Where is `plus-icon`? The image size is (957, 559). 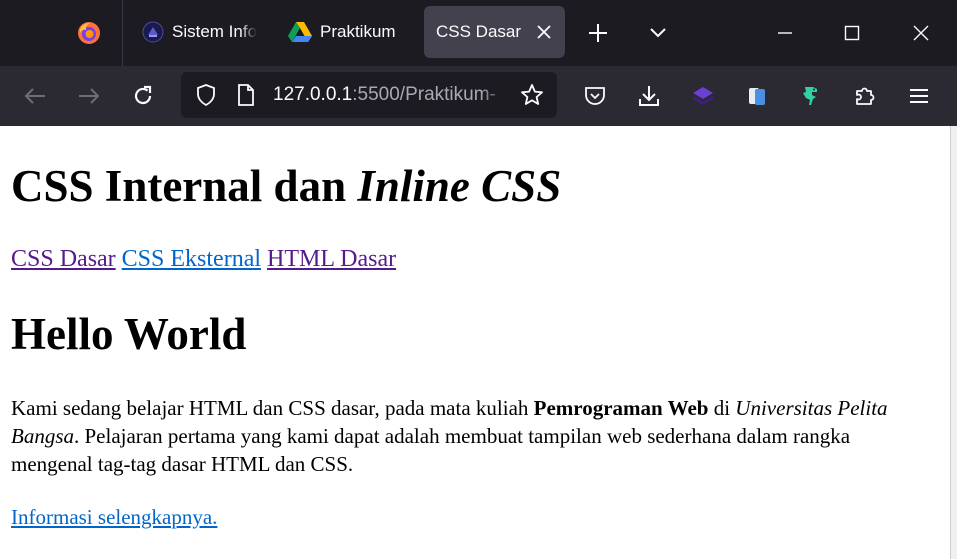
plus-icon is located at coordinates (598, 33).